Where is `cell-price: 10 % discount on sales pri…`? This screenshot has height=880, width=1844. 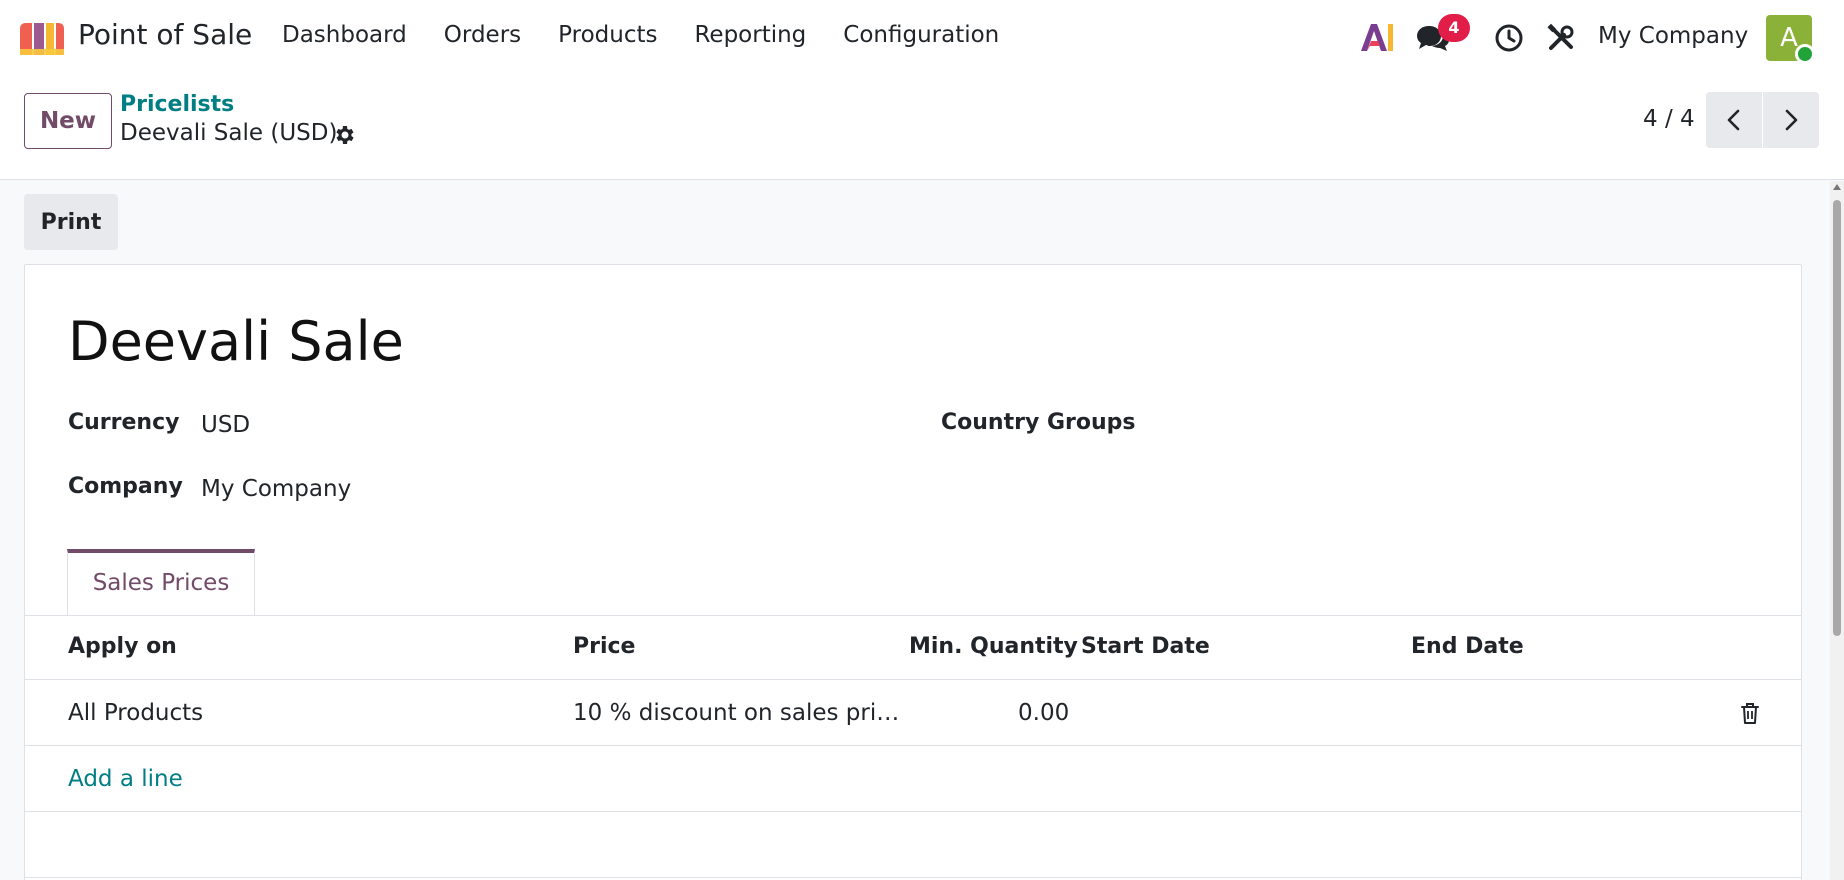
cell-price: 10 % discount on sales pri… is located at coordinates (736, 713).